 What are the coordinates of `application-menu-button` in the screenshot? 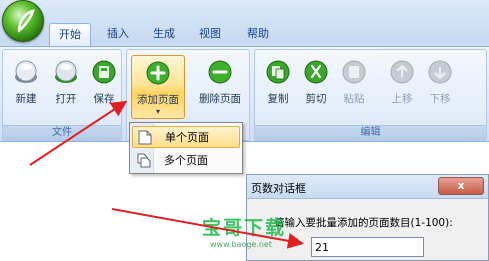 It's located at (23, 21).